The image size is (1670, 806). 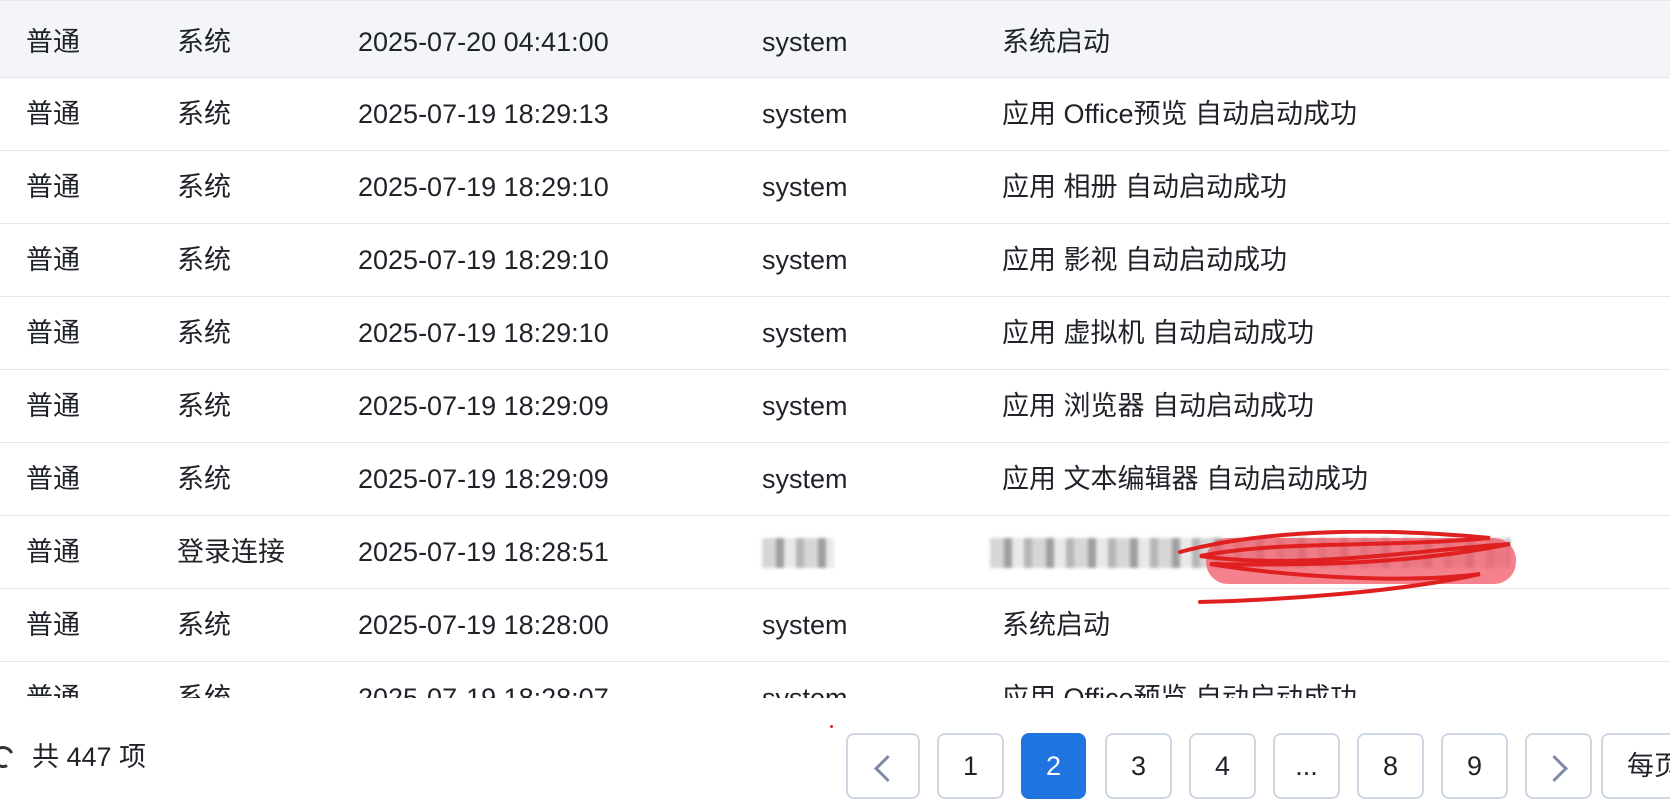 What do you see at coordinates (1361, 561) in the screenshot?
I see `redaction-mark` at bounding box center [1361, 561].